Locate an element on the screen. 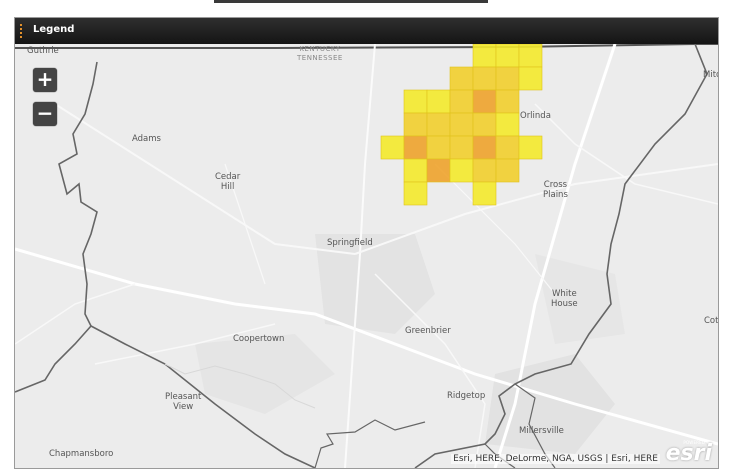 The image size is (731, 473). esri-logo: POWERED BY esri is located at coordinates (689, 452).